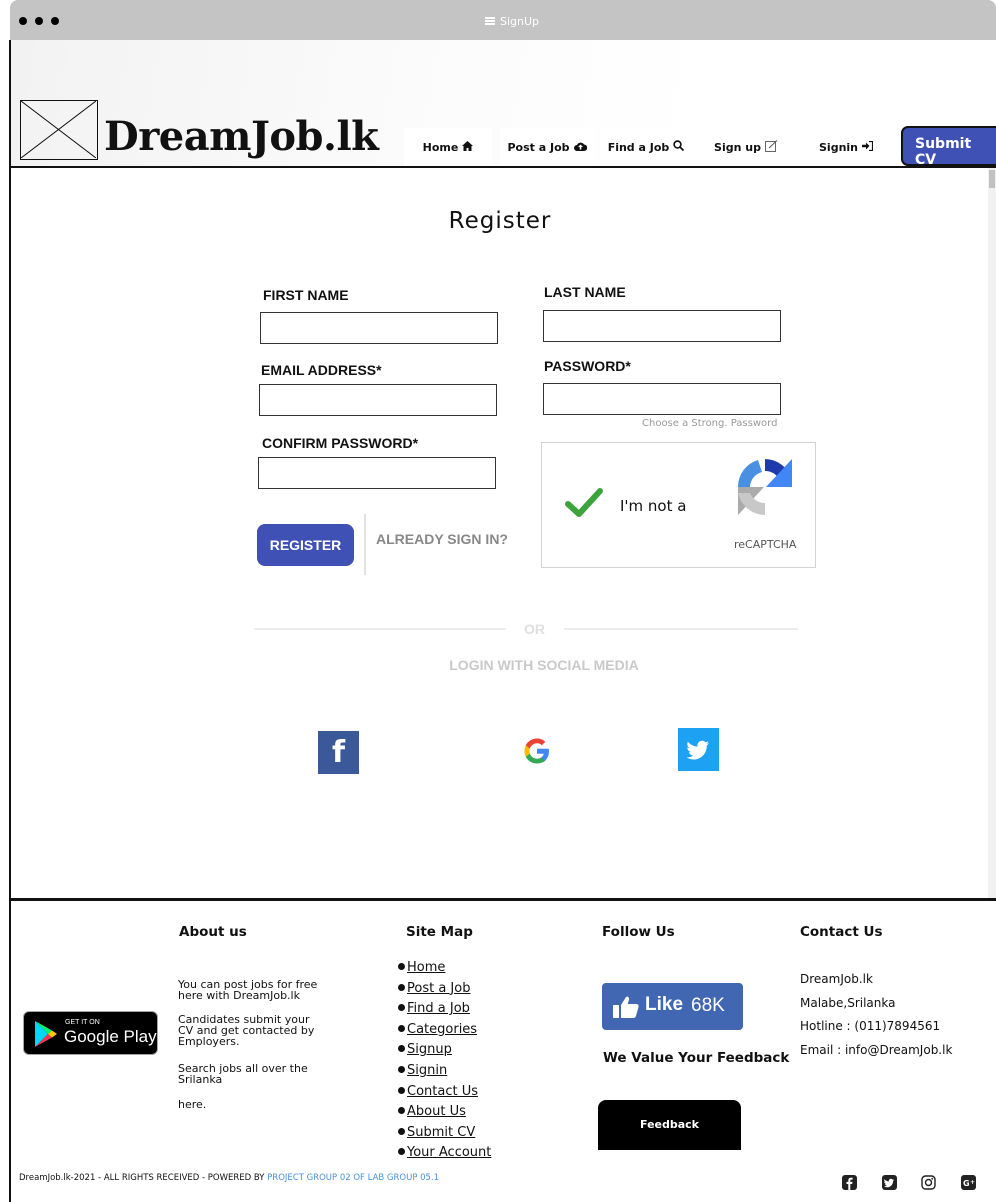 Image resolution: width=996 pixels, height=1202 pixels. I want to click on or-divider-left, so click(380, 629).